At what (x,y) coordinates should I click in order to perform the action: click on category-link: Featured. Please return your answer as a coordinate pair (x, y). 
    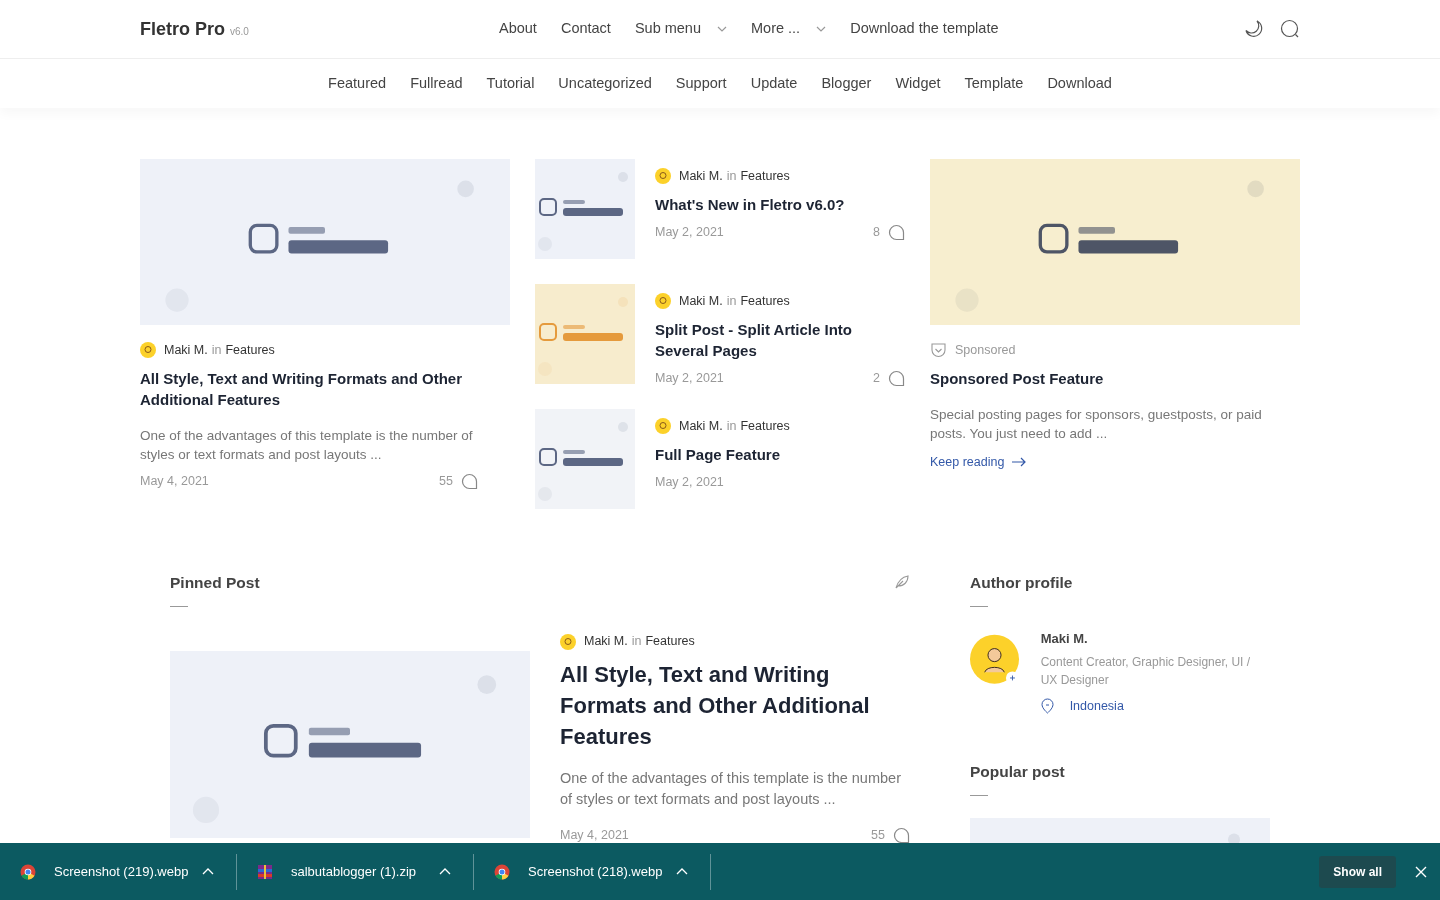
    Looking at the image, I should click on (357, 83).